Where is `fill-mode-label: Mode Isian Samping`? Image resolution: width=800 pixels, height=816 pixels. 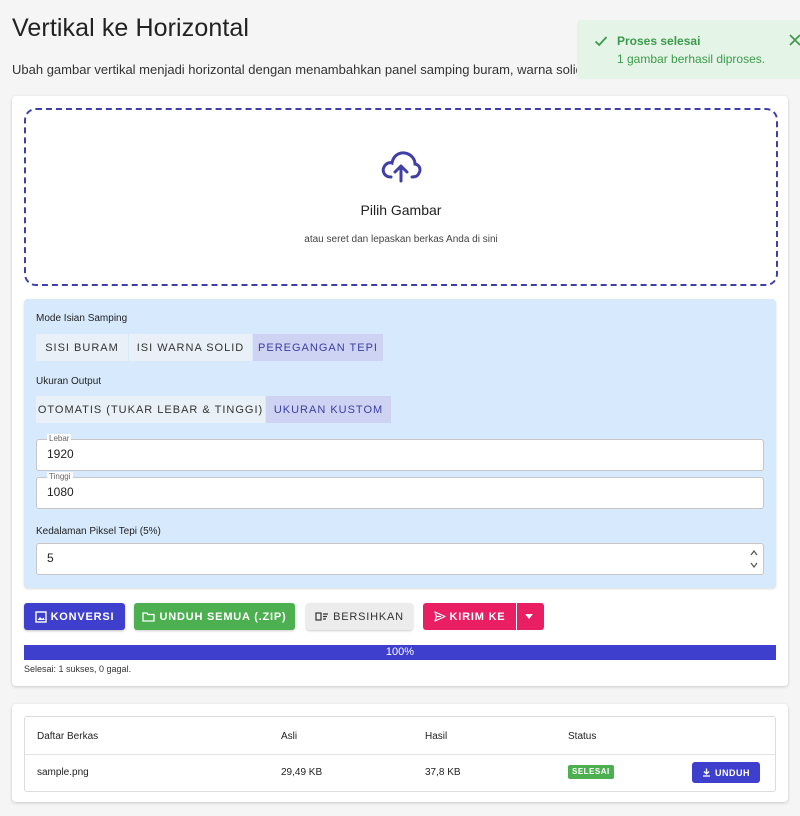
fill-mode-label: Mode Isian Samping is located at coordinates (82, 318).